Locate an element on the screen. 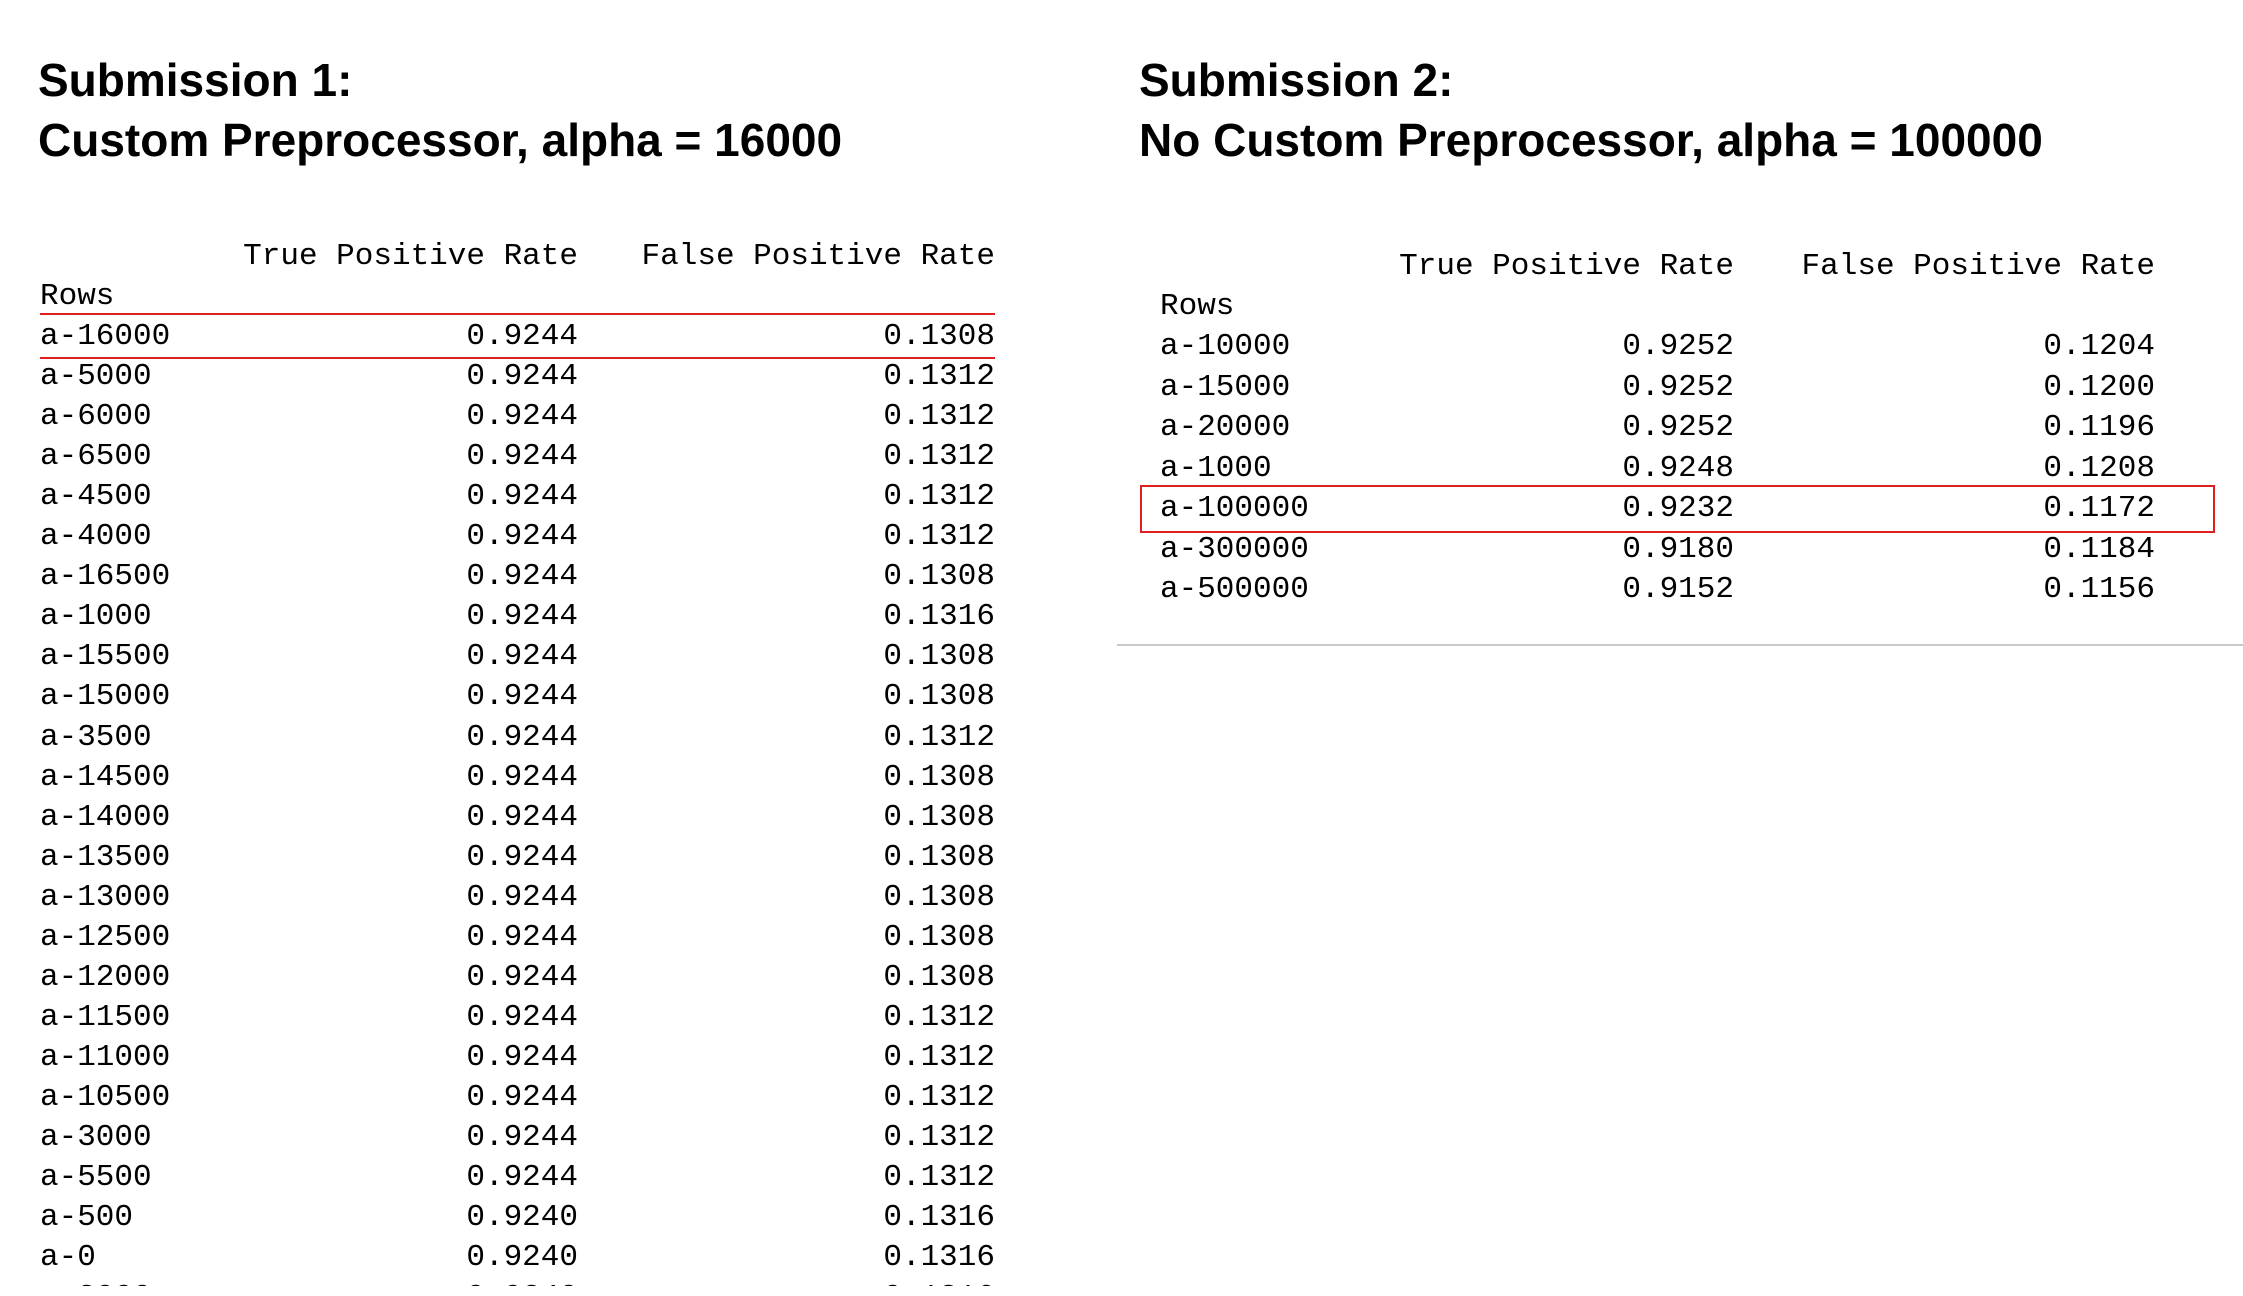 Image resolution: width=2243 pixels, height=1296 pixels. row-label: a-4500 is located at coordinates (96, 497).